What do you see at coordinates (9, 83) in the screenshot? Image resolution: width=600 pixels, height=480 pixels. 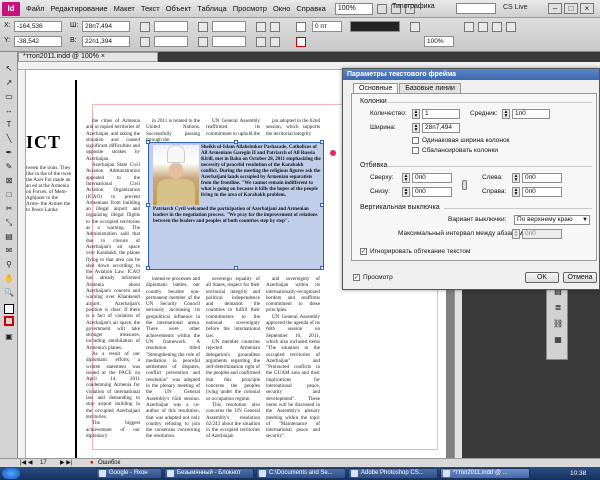 I see `direct-selection-tool-icon: ↗` at bounding box center [9, 83].